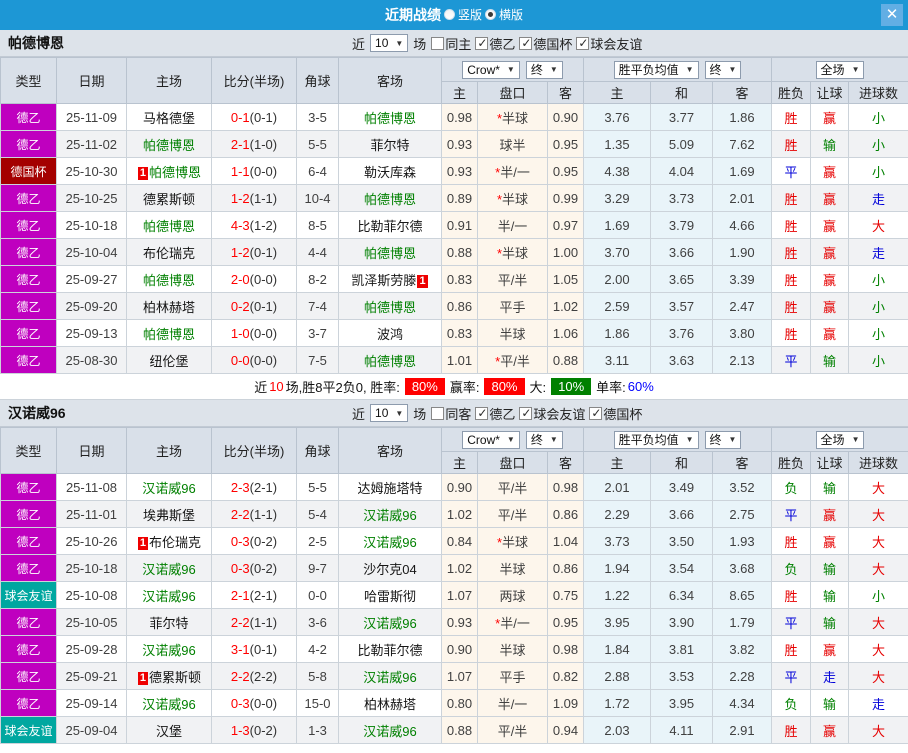 The height and width of the screenshot is (753, 908). I want to click on filter-checkbox-同客: 同客, so click(451, 413).